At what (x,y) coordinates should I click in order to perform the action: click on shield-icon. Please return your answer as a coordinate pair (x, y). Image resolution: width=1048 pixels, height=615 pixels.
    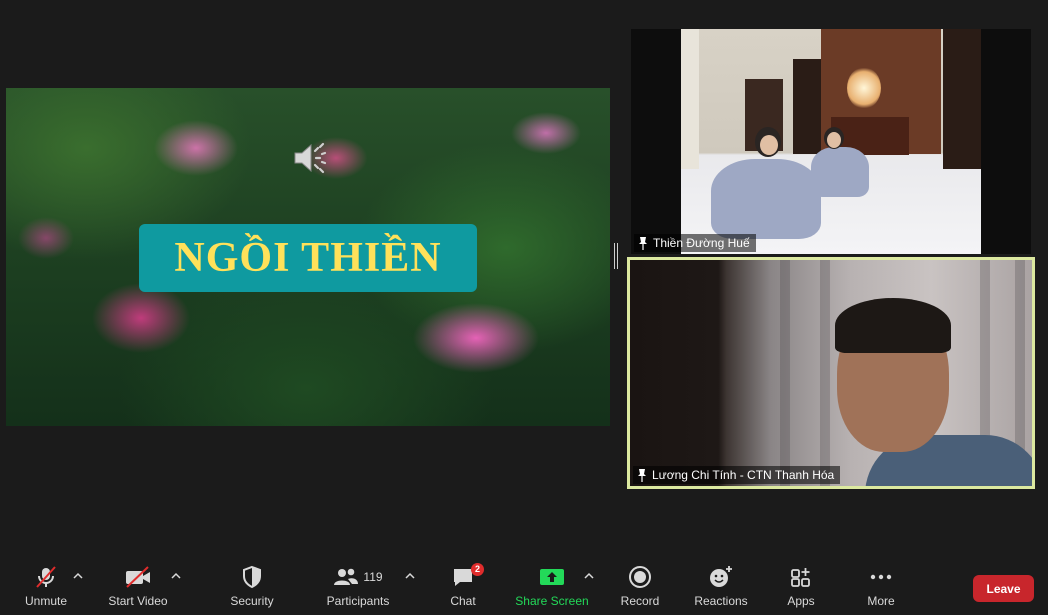
    Looking at the image, I should click on (252, 577).